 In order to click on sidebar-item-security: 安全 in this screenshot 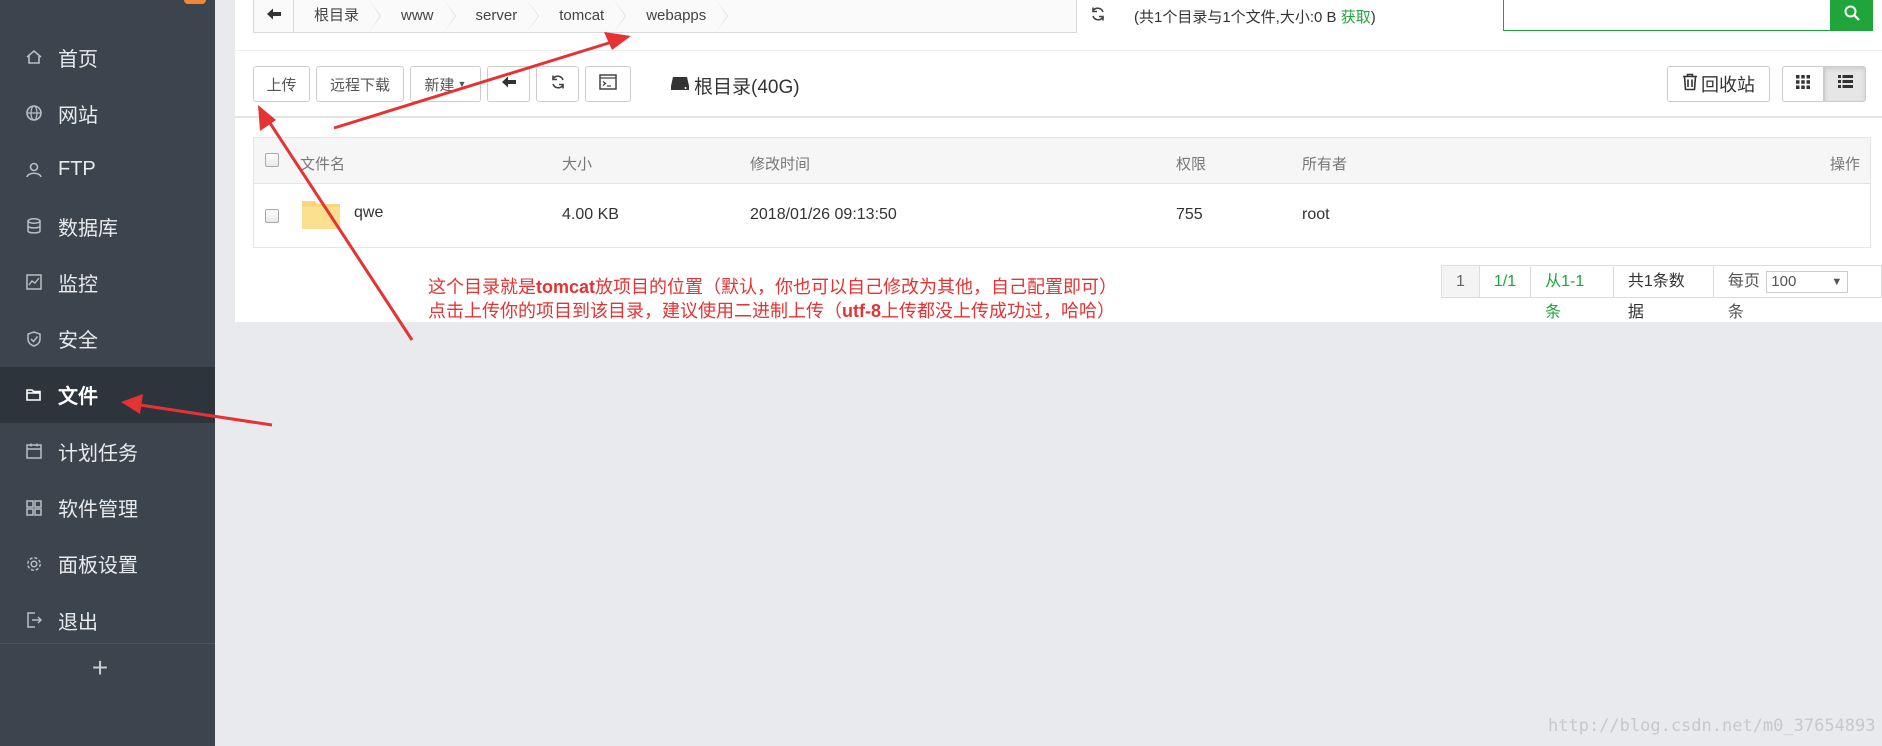, I will do `click(107, 338)`.